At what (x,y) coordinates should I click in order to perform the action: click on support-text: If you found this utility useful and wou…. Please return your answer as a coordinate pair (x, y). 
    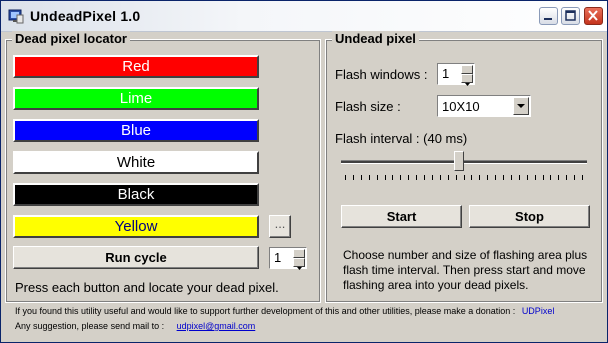
    Looking at the image, I should click on (284, 311).